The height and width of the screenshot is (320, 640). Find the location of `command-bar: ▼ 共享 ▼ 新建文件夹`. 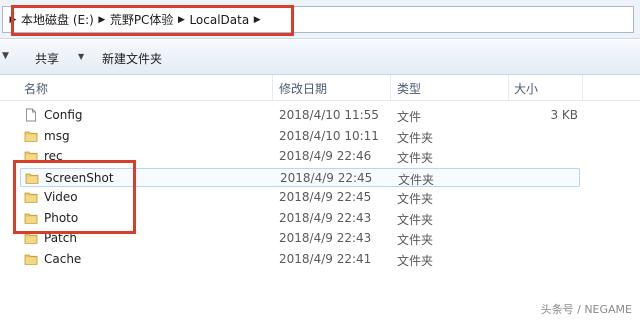

command-bar: ▼ 共享 ▼ 新建文件夹 is located at coordinates (320, 57).